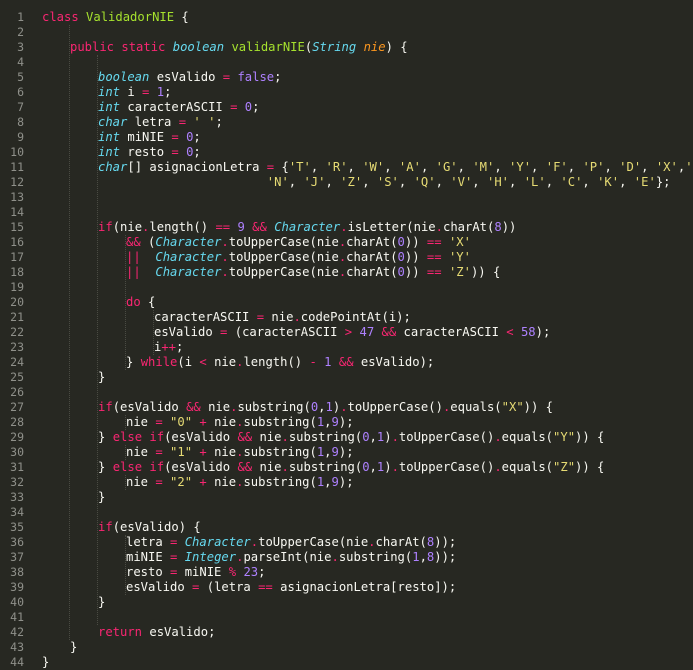 The height and width of the screenshot is (670, 693). What do you see at coordinates (17, 287) in the screenshot?
I see `line-number: 19` at bounding box center [17, 287].